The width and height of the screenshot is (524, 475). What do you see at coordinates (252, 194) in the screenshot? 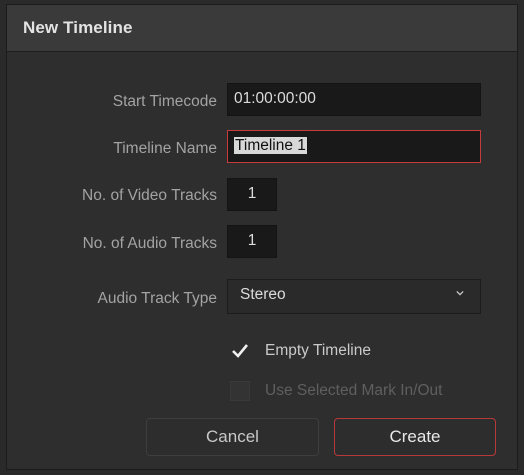
I see `video-tracks-input: 1` at bounding box center [252, 194].